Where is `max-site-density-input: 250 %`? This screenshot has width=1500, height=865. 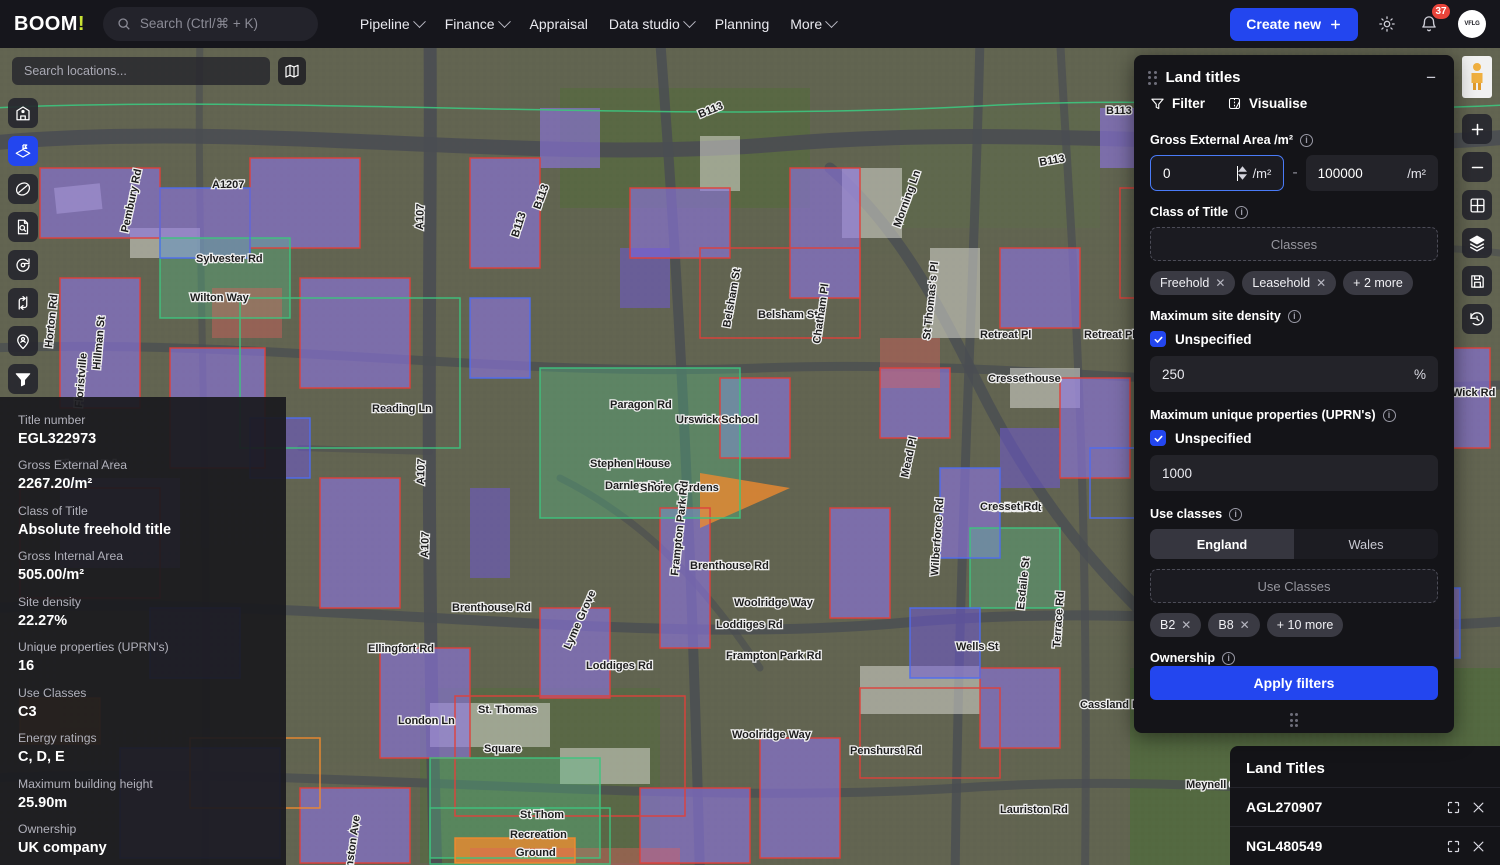
max-site-density-input: 250 % is located at coordinates (1294, 374).